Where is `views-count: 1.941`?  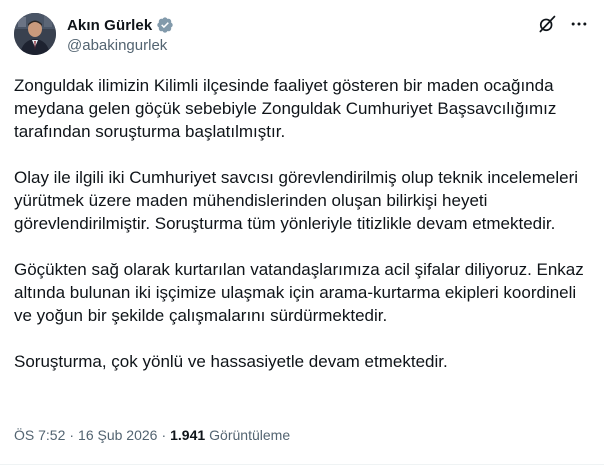 views-count: 1.941 is located at coordinates (188, 435).